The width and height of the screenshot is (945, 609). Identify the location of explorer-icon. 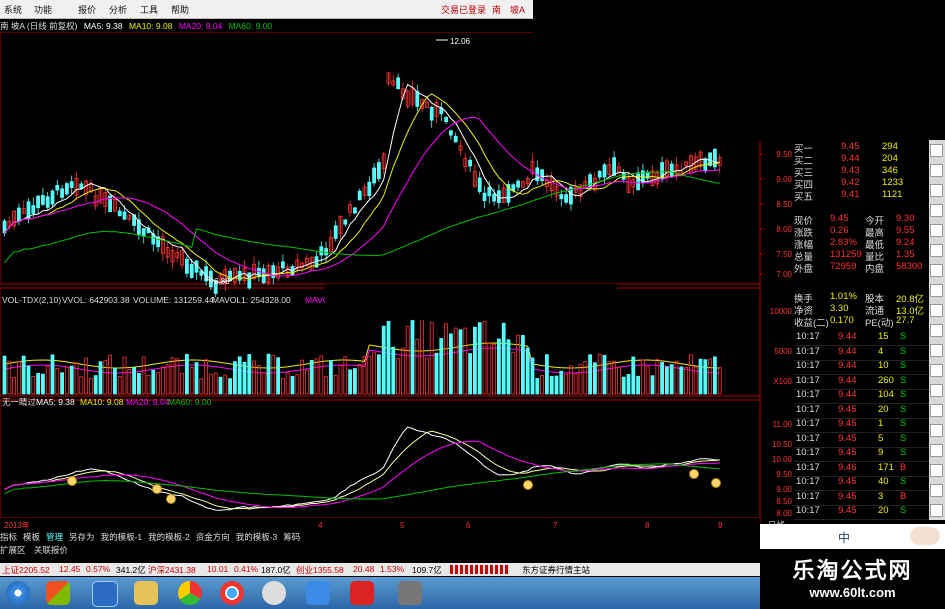
(146, 593).